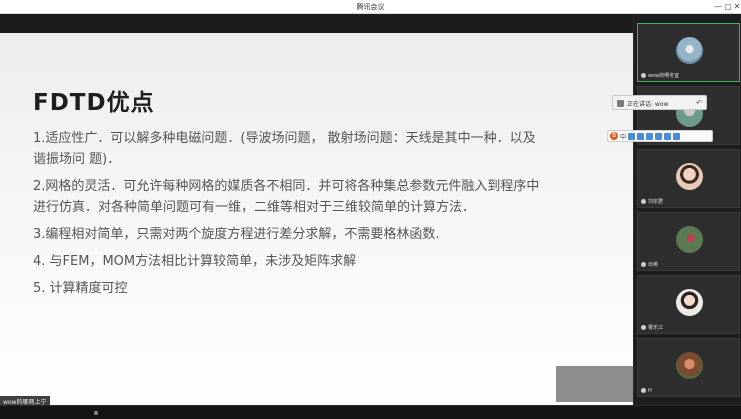 This screenshot has width=741, height=419. What do you see at coordinates (653, 265) in the screenshot?
I see `participant-name: 出英` at bounding box center [653, 265].